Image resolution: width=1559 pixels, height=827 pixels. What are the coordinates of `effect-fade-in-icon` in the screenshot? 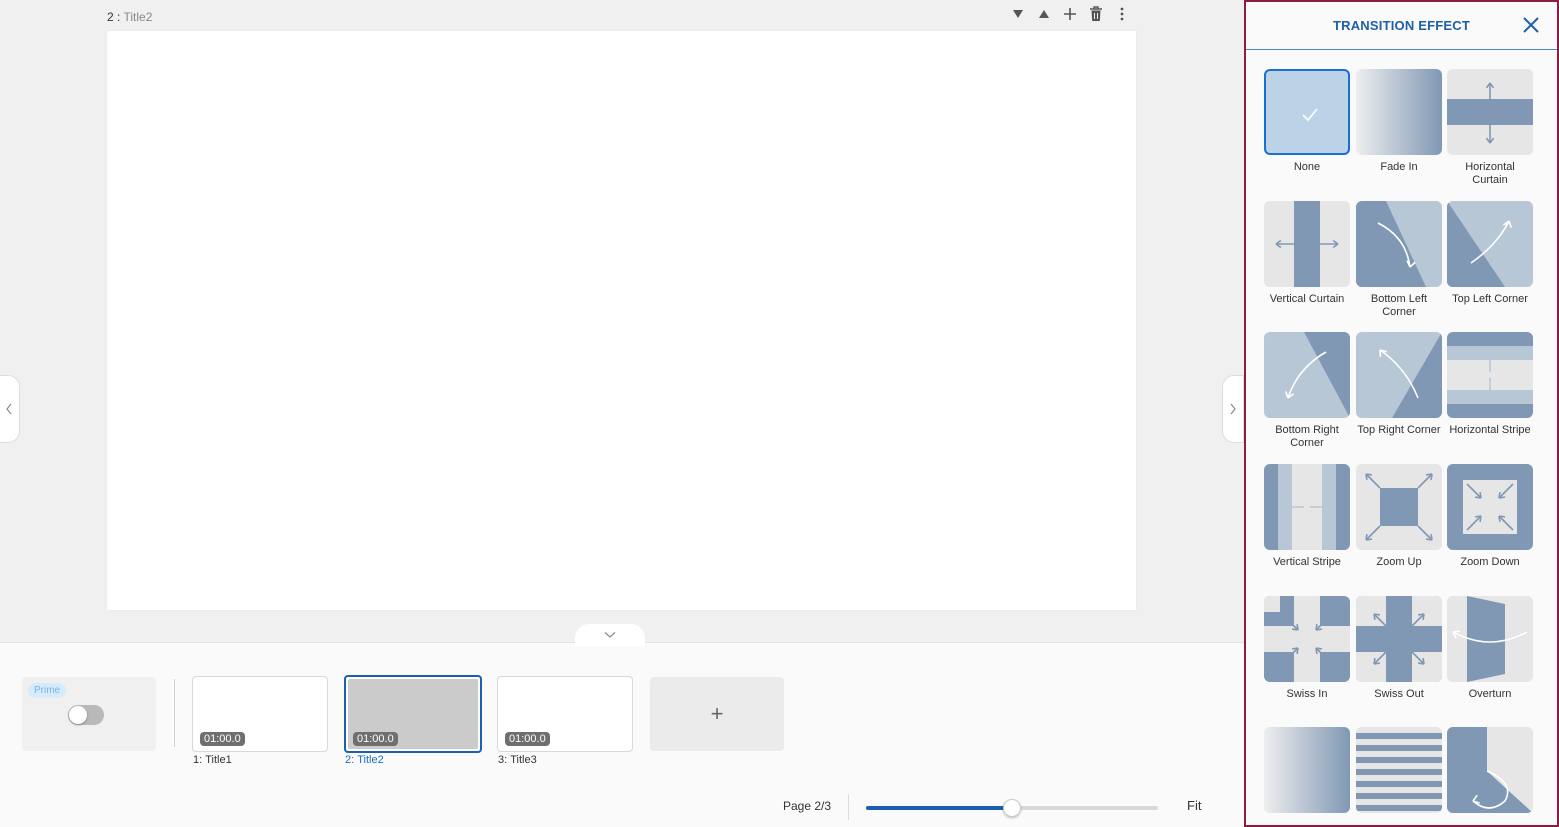 It's located at (1399, 112).